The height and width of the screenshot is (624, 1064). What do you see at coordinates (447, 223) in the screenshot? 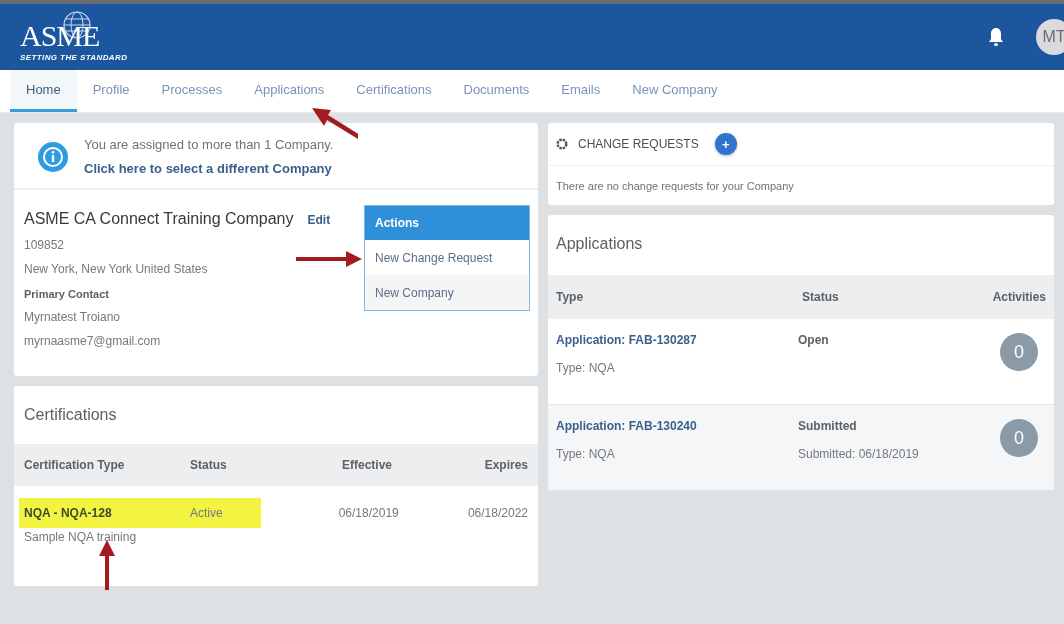
I see `menu-header: Actions` at bounding box center [447, 223].